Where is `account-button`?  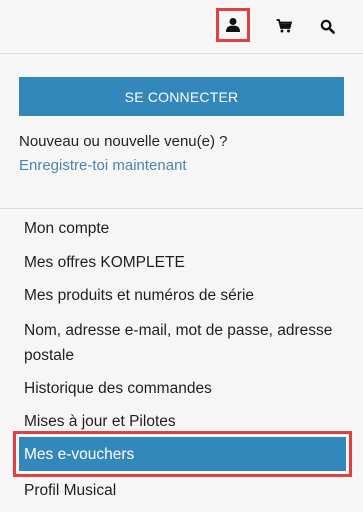
account-button is located at coordinates (233, 25).